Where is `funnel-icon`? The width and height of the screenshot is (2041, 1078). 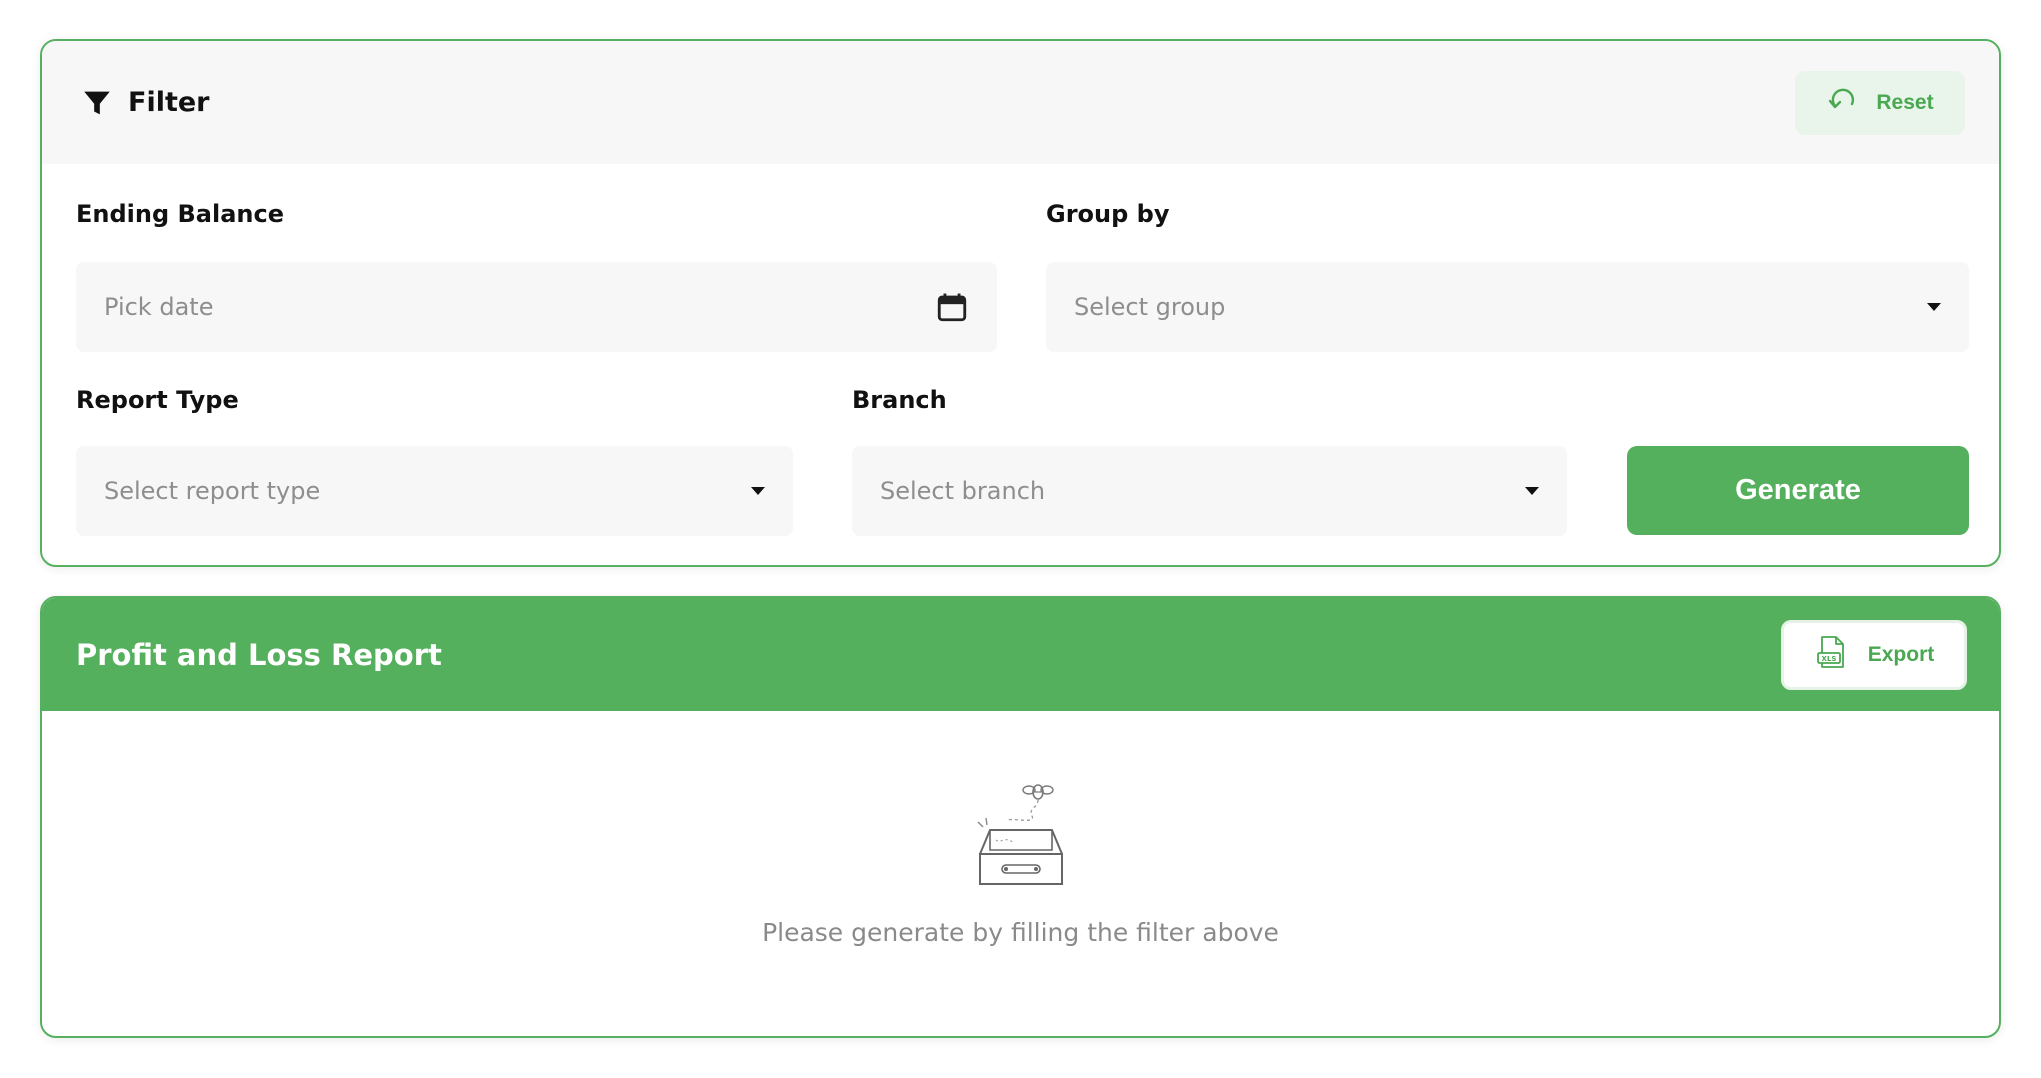
funnel-icon is located at coordinates (97, 103).